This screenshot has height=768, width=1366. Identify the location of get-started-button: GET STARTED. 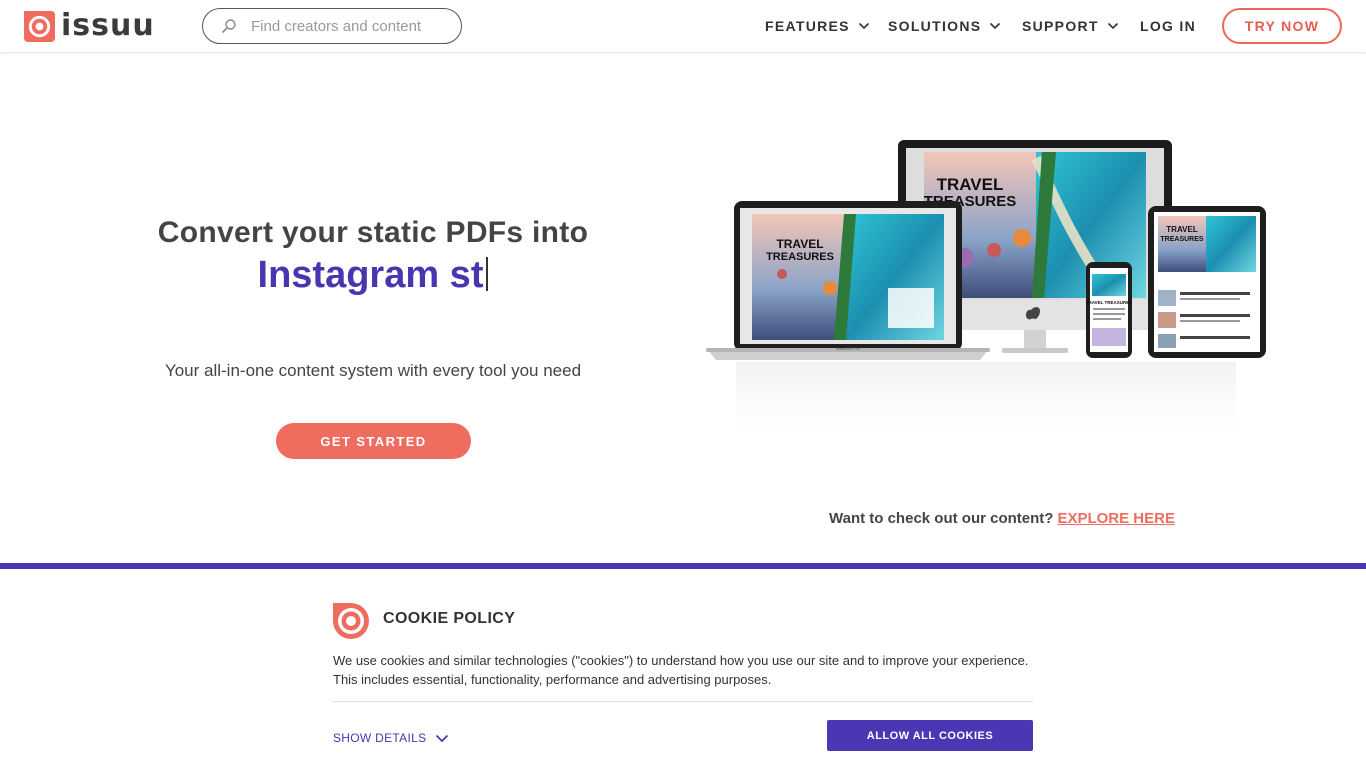
(373, 441).